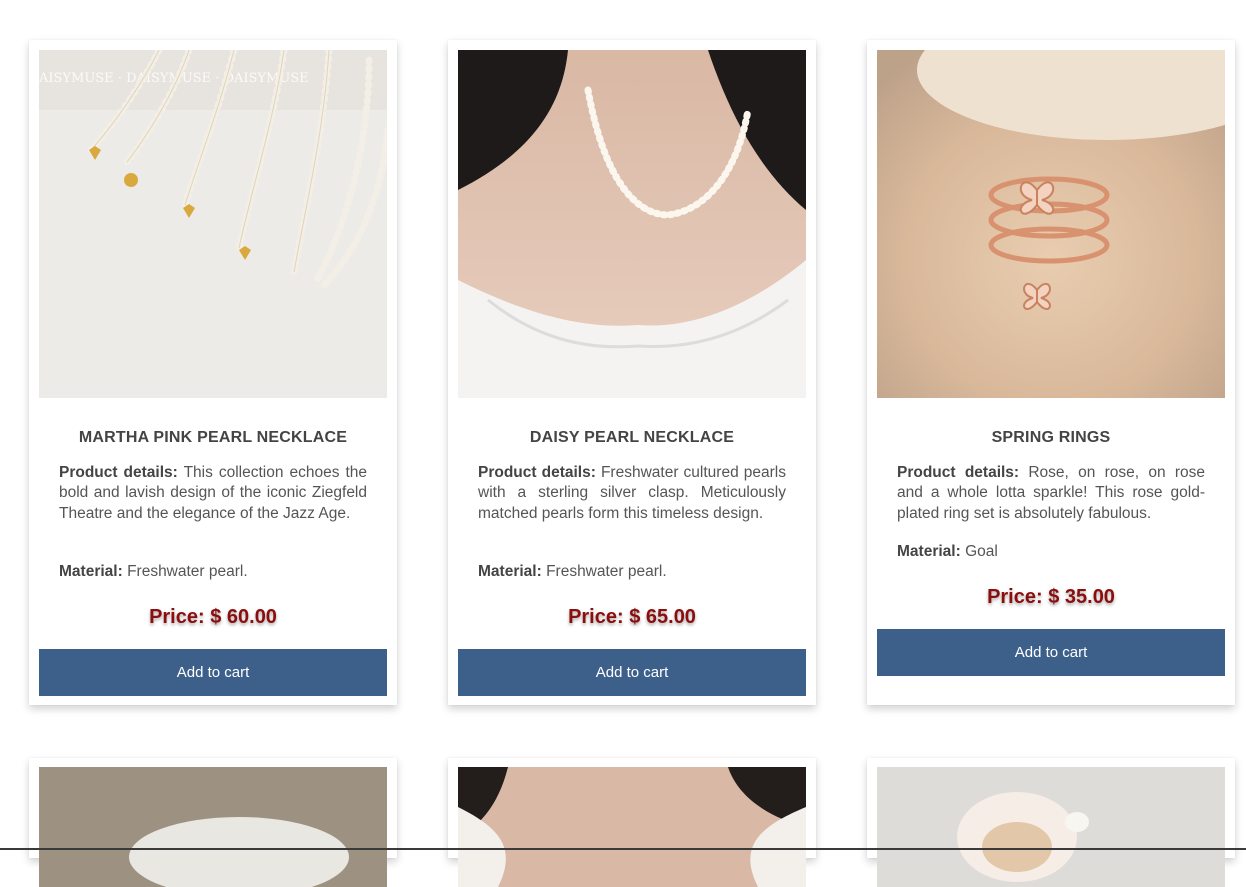 The image size is (1246, 887). Describe the element at coordinates (981, 551) in the screenshot. I see `product-material-value: Goal` at that location.